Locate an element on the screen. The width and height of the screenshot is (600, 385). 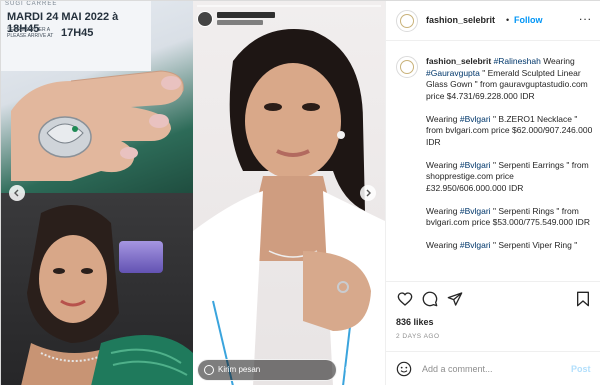
story-message-placeholder: Kirim pesan is located at coordinates (239, 369).